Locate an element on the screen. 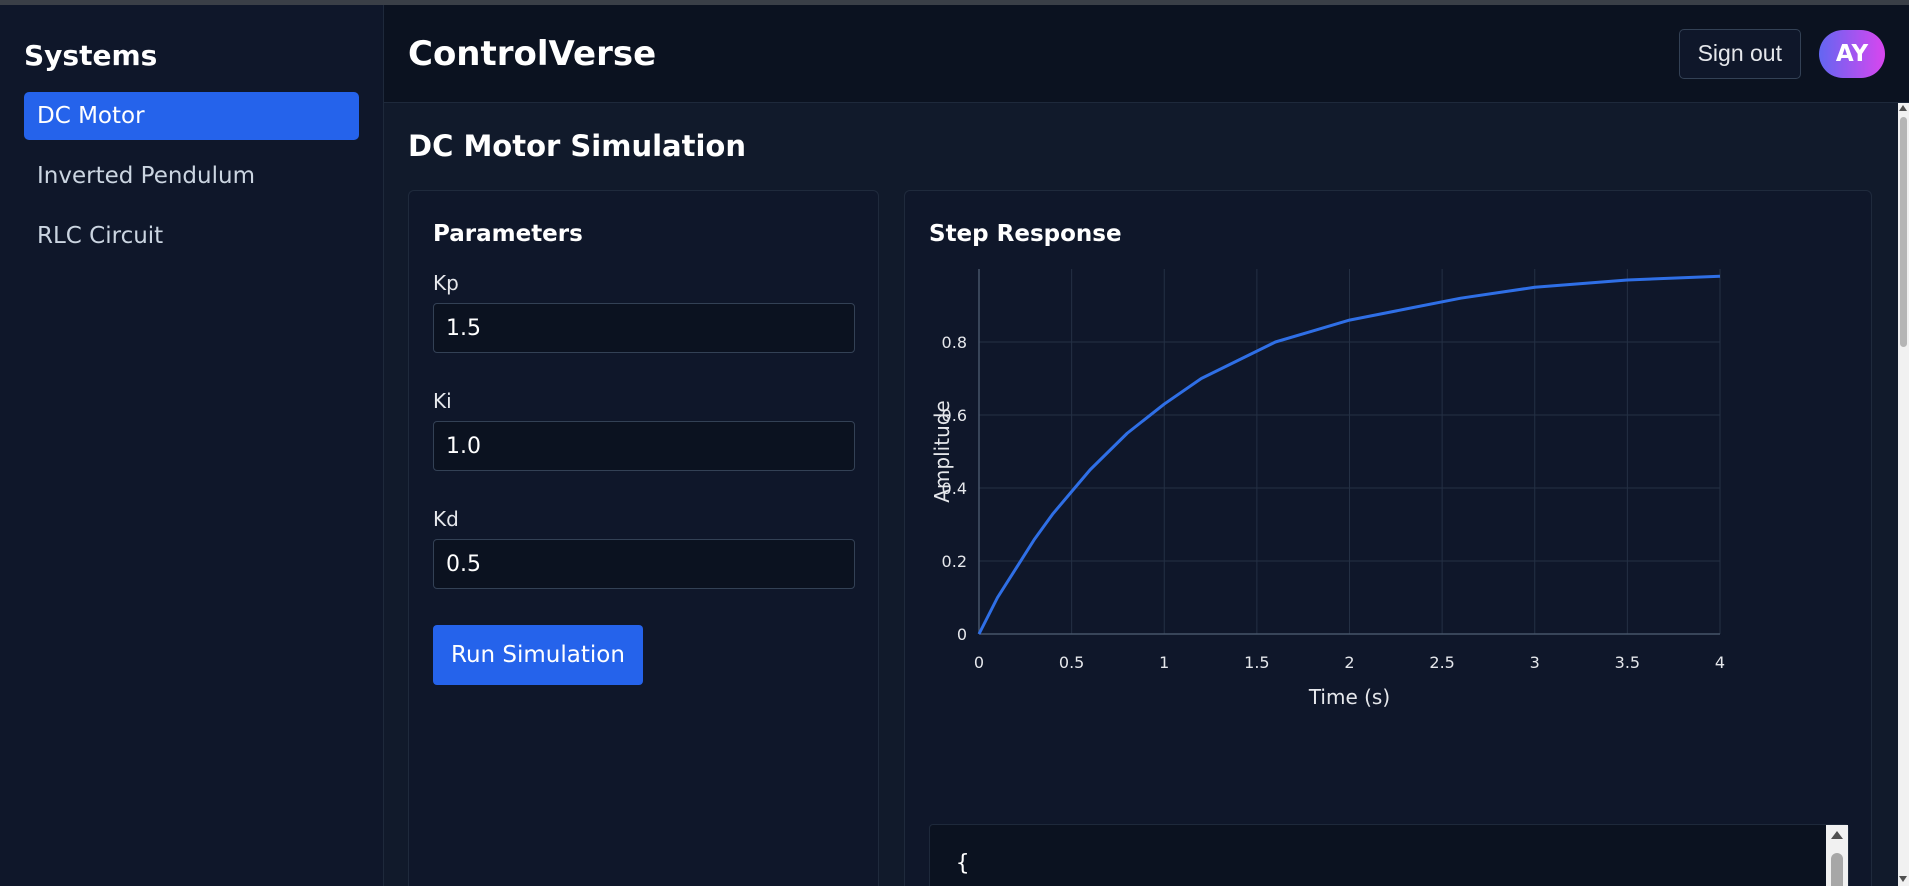 The height and width of the screenshot is (886, 1909). scroll-thumb is located at coordinates (1837, 869).